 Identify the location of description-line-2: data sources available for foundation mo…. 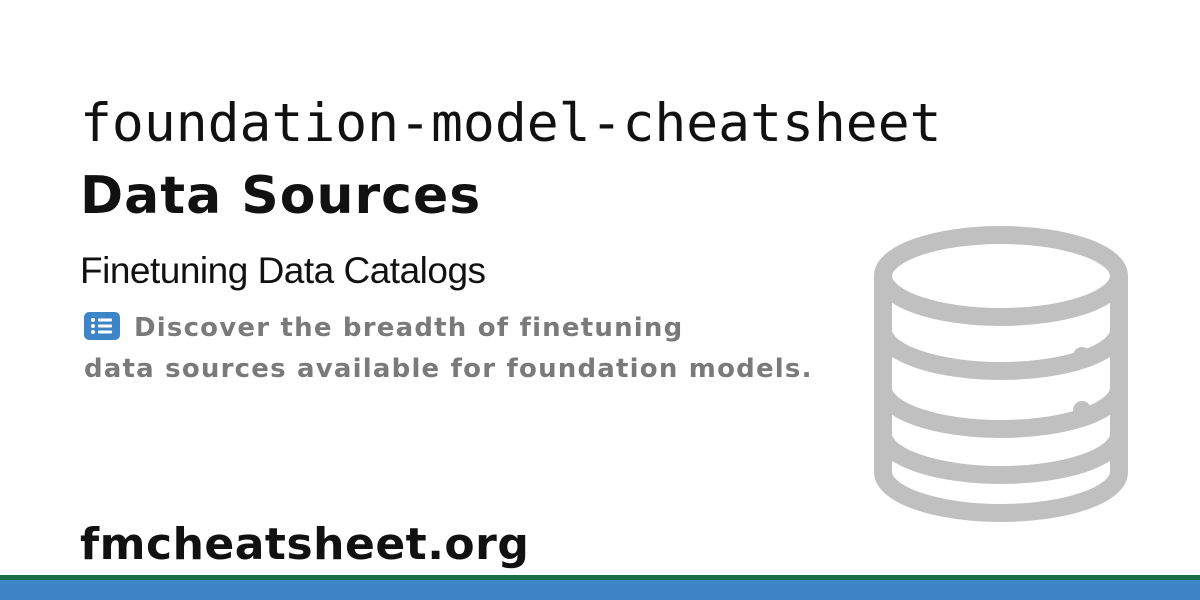
(448, 369).